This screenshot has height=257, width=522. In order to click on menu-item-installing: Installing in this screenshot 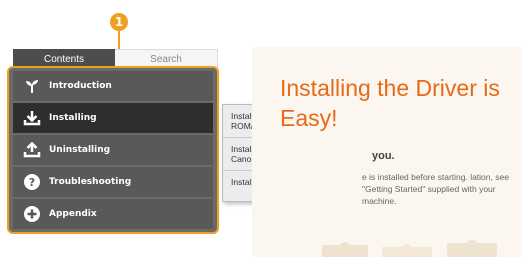, I will do `click(113, 118)`.